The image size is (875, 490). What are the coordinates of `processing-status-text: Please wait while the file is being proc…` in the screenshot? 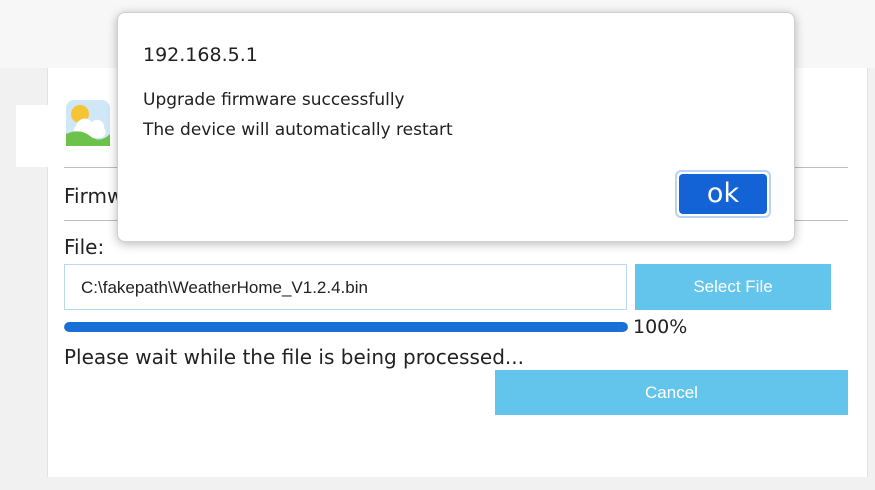 It's located at (294, 357).